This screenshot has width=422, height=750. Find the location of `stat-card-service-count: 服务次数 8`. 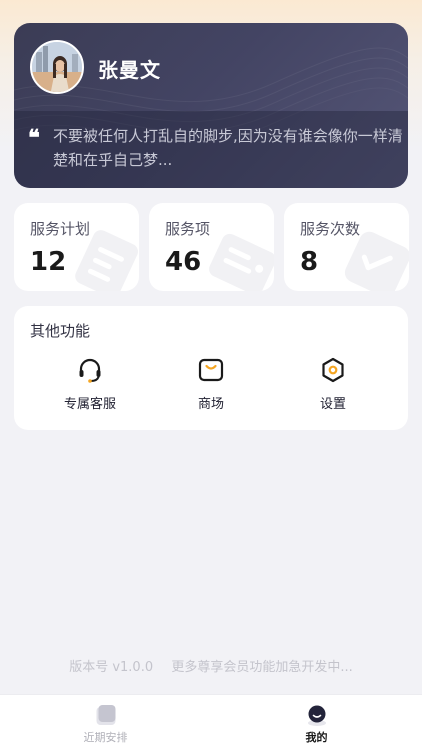

stat-card-service-count: 服务次数 8 is located at coordinates (346, 247).